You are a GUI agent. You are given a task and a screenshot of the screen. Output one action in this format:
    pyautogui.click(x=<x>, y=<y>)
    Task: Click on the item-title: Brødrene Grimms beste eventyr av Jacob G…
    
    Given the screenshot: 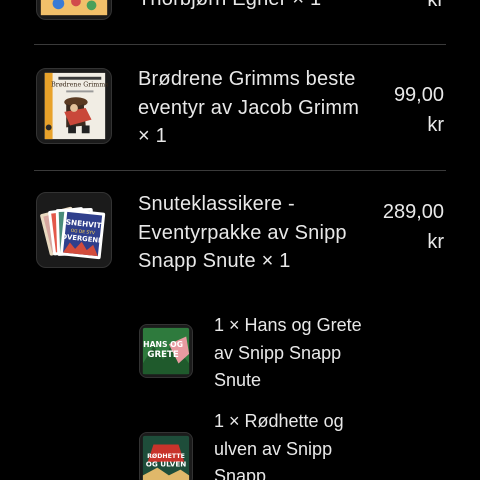 What is the action you would take?
    pyautogui.click(x=249, y=107)
    